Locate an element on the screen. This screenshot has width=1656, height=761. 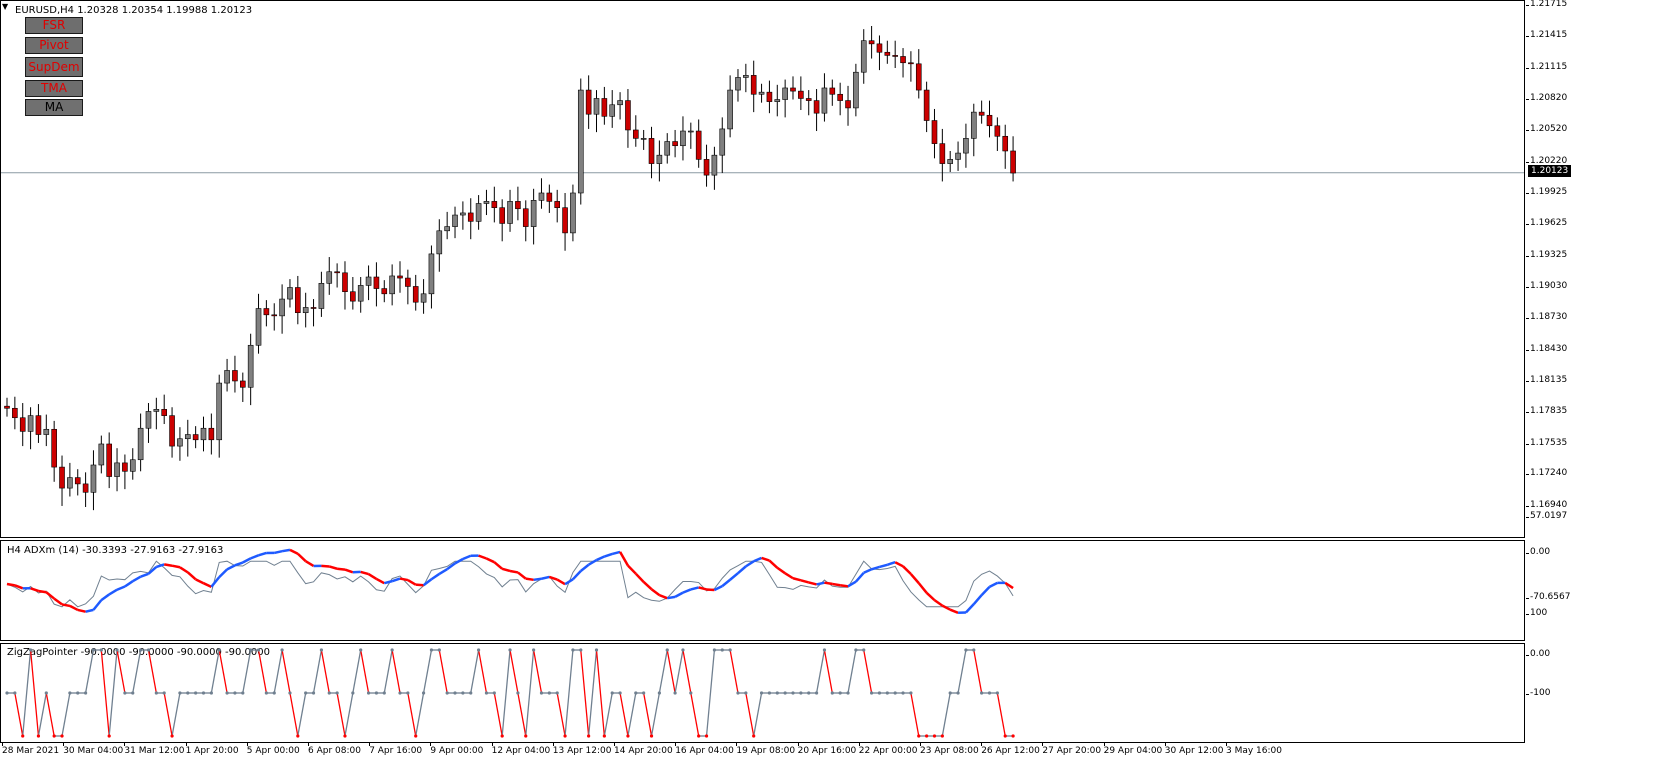
time-label: 30 Mar 04:00 is located at coordinates (93, 749).